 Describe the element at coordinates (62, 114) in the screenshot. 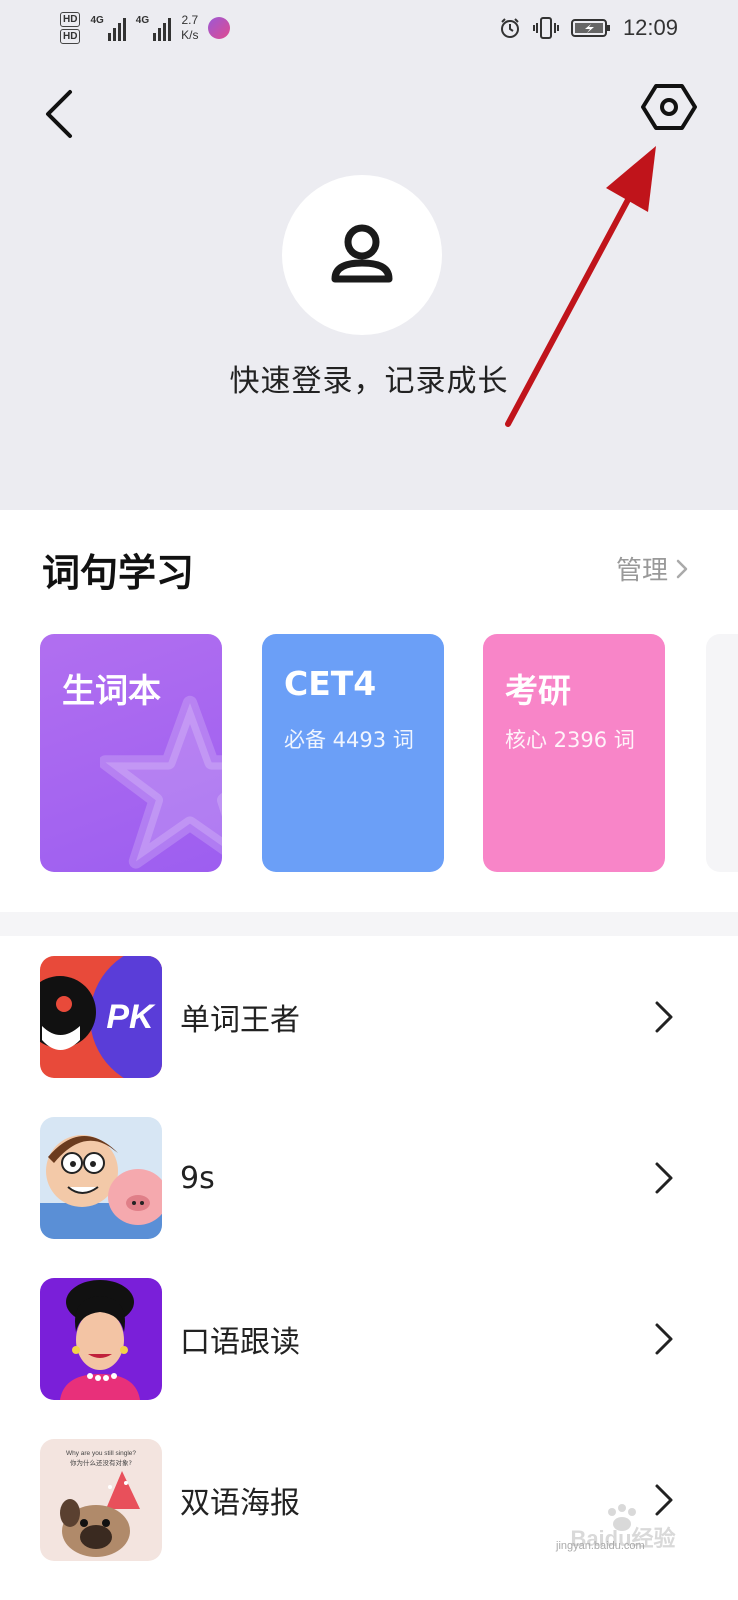

I see `back-chevron-icon` at that location.